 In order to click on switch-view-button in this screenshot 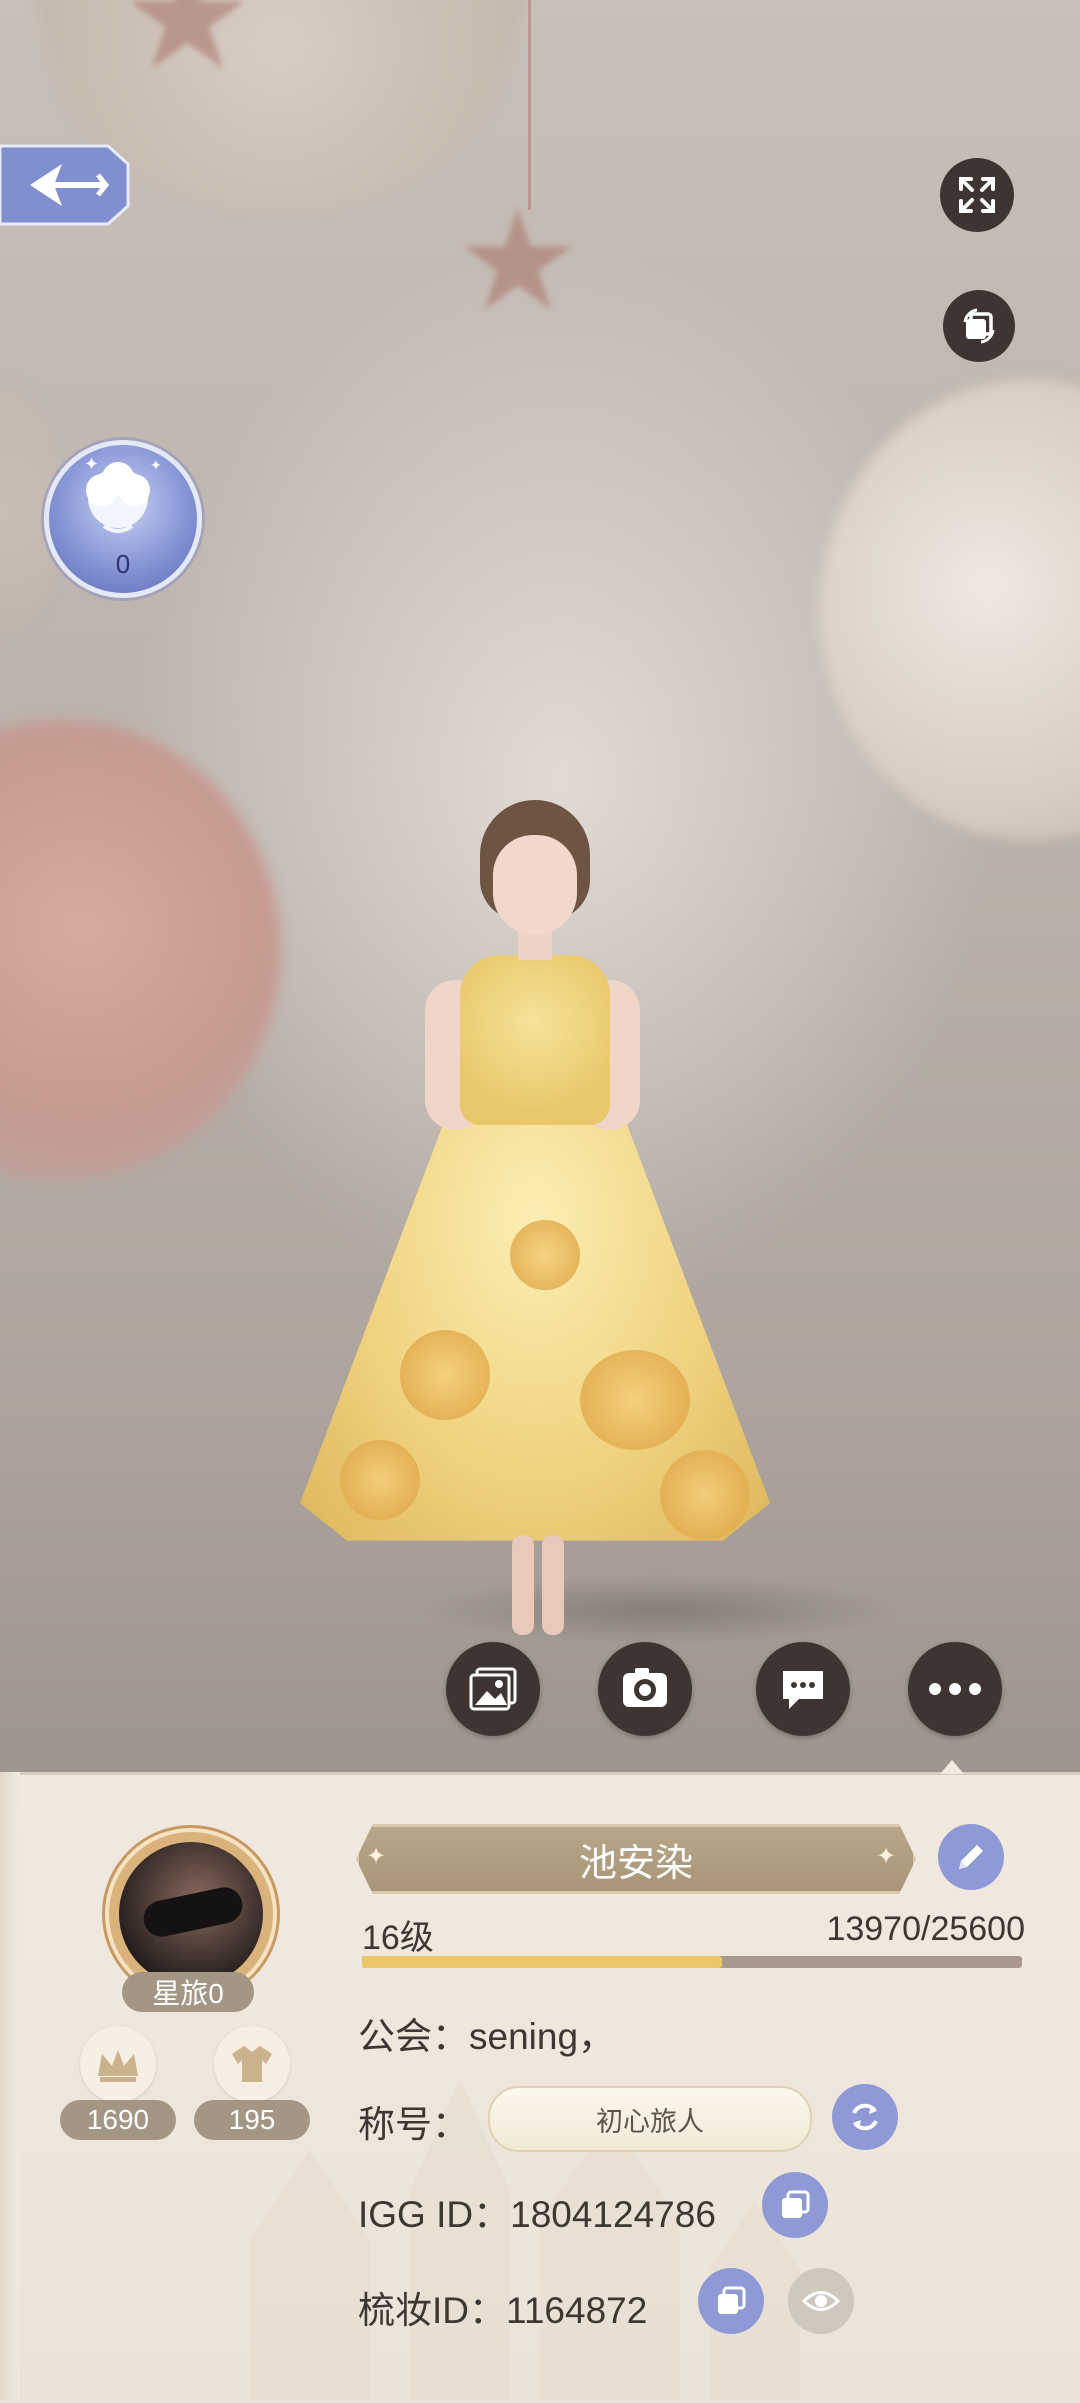, I will do `click(979, 326)`.